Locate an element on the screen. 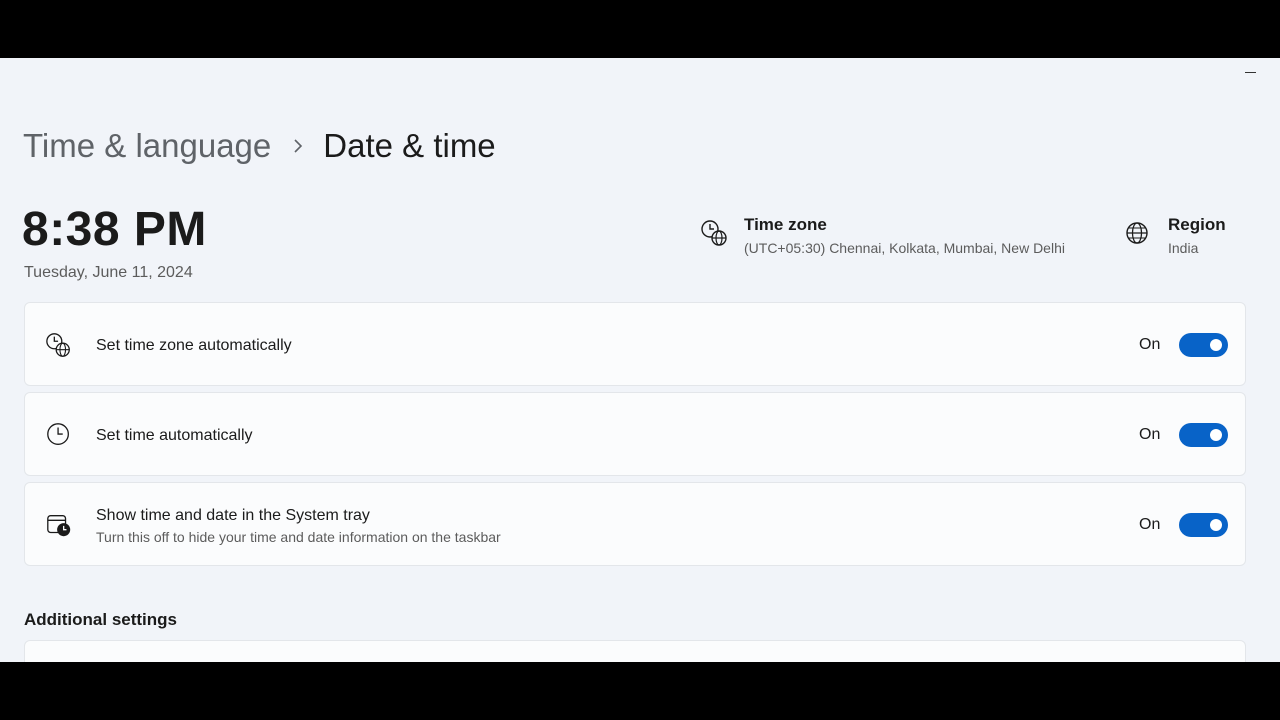 This screenshot has height=720, width=1280. region-value: India is located at coordinates (1183, 248).